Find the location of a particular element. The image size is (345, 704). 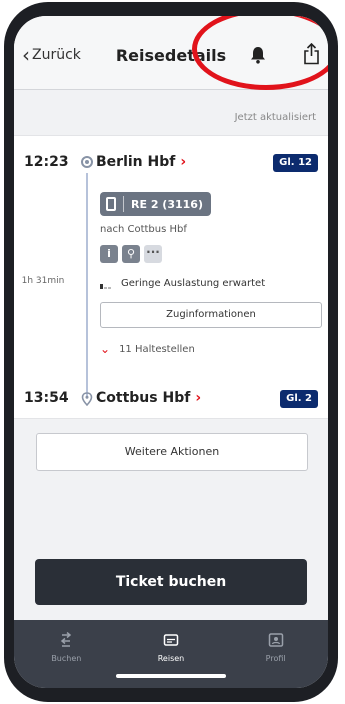

bike-icon: ⚲ is located at coordinates (131, 254).